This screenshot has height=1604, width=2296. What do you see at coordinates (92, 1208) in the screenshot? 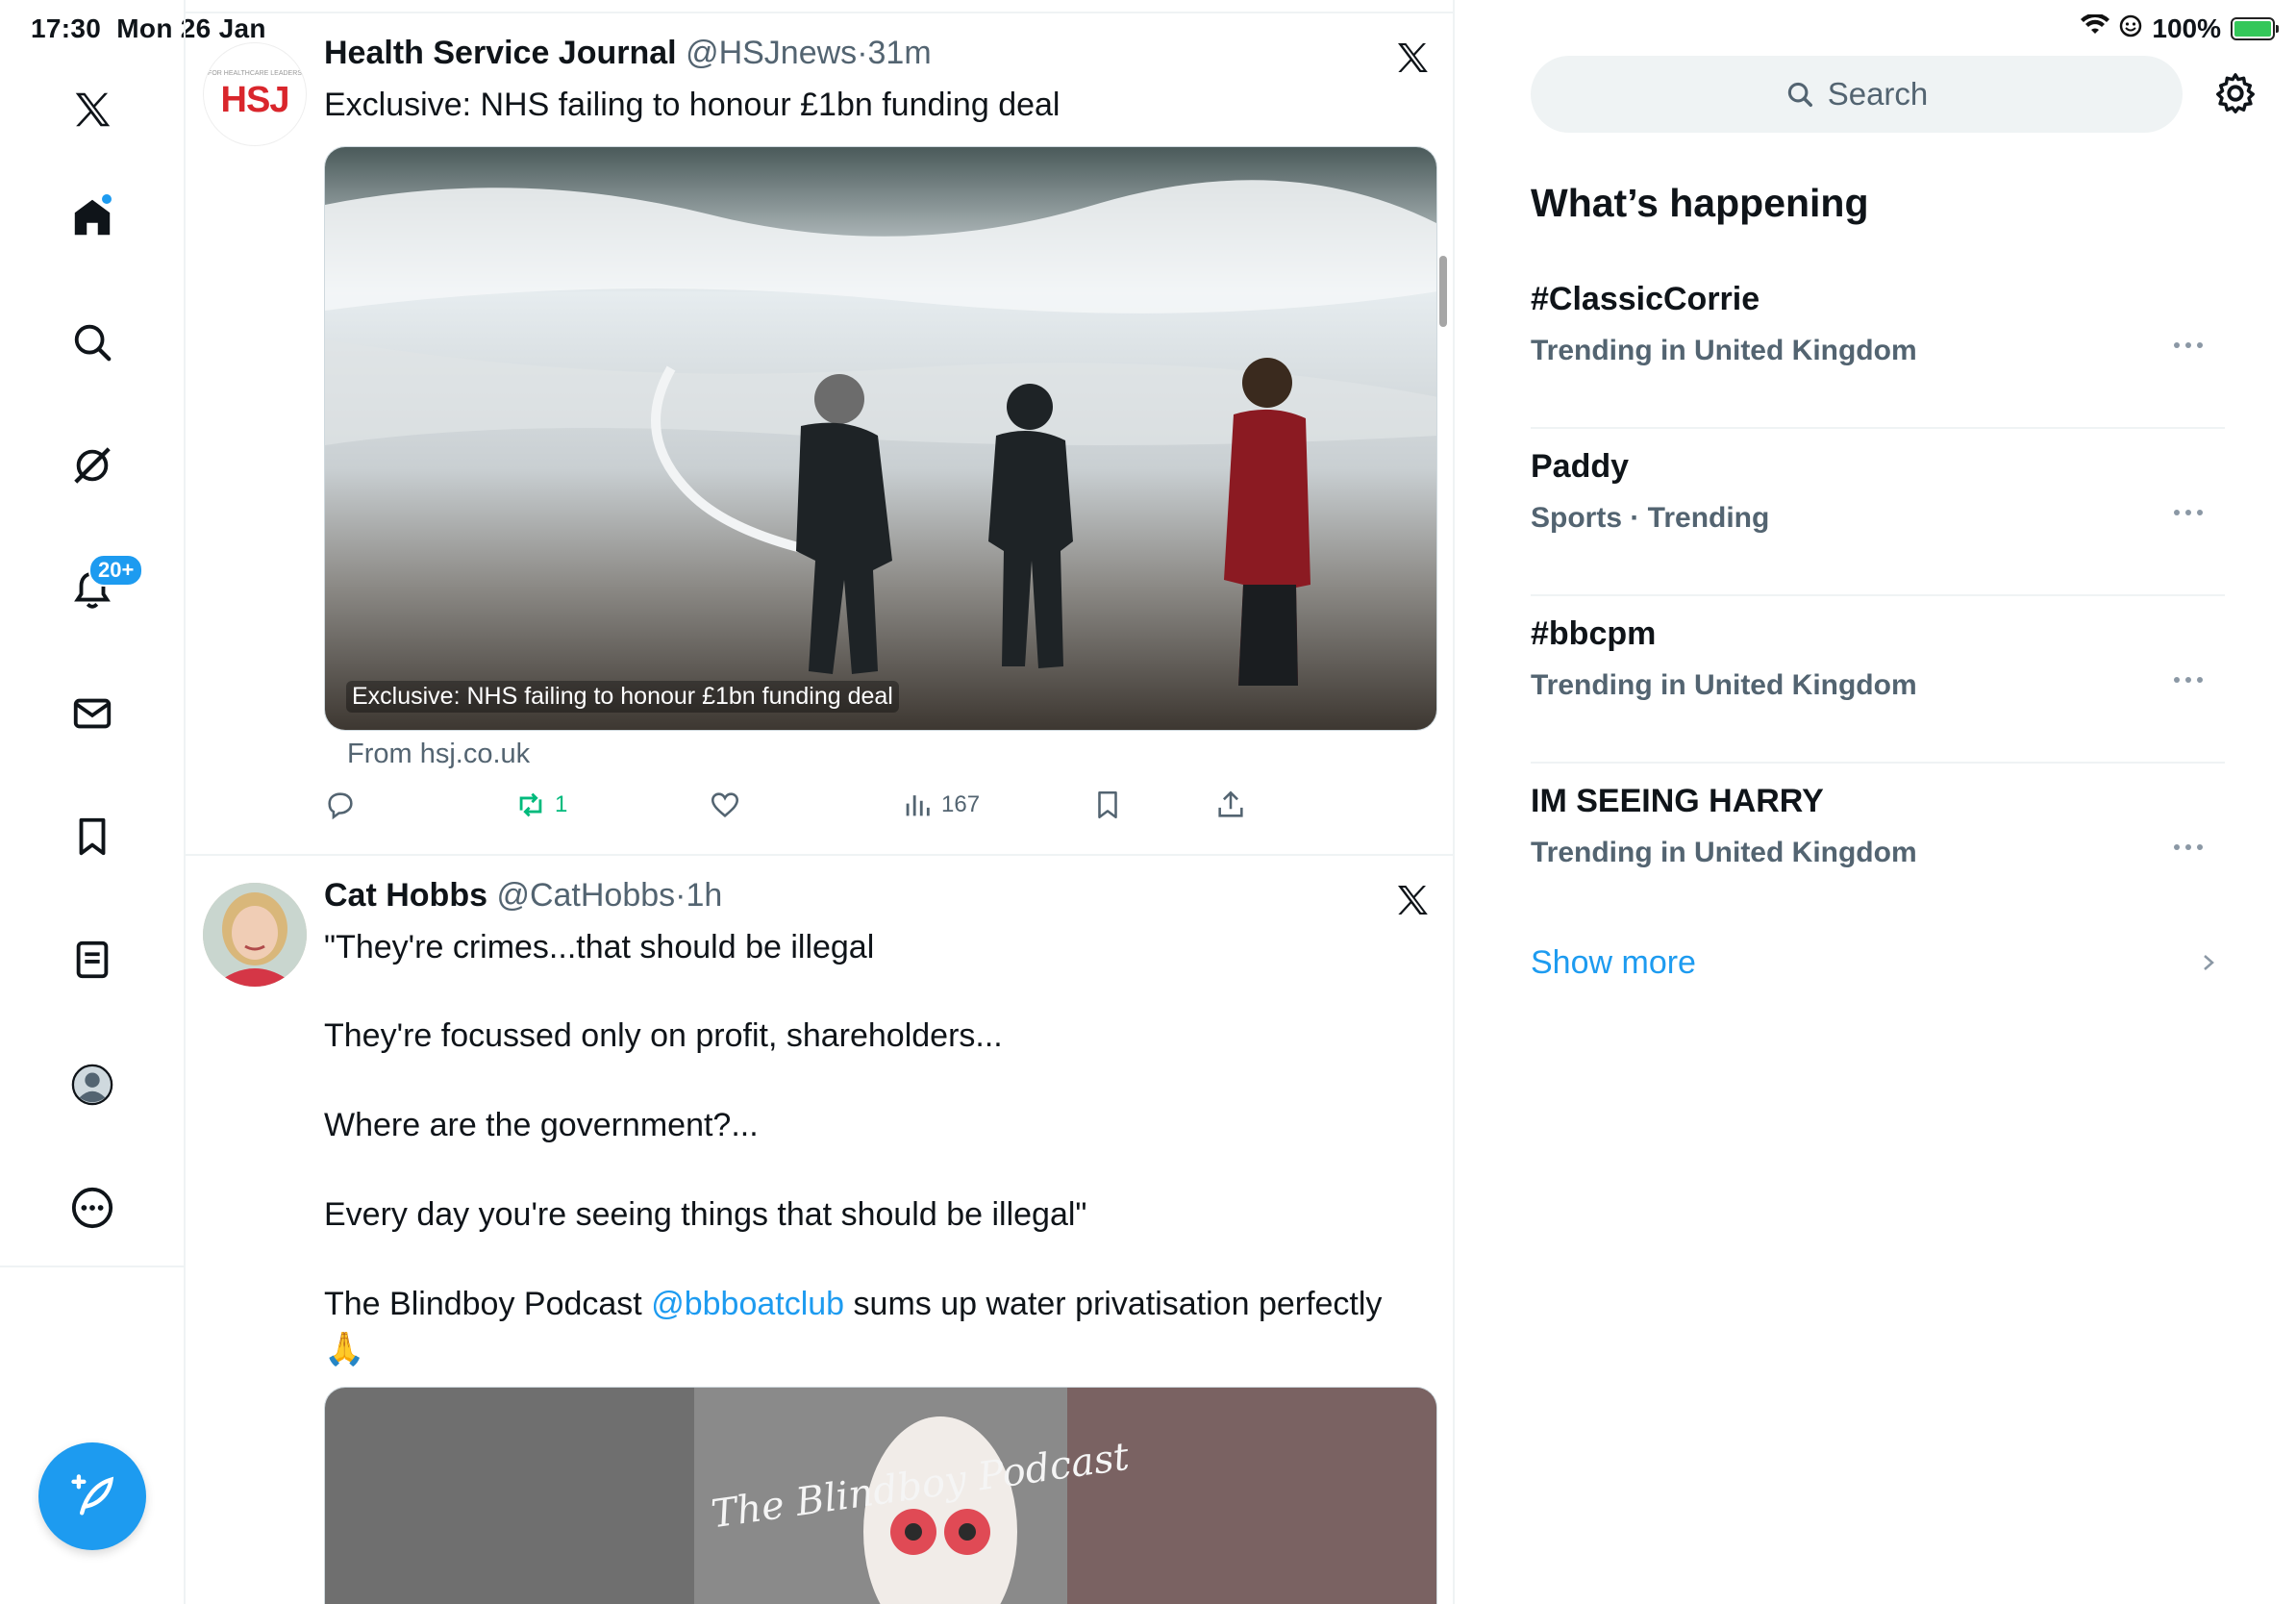
I see `more-circle-icon` at bounding box center [92, 1208].